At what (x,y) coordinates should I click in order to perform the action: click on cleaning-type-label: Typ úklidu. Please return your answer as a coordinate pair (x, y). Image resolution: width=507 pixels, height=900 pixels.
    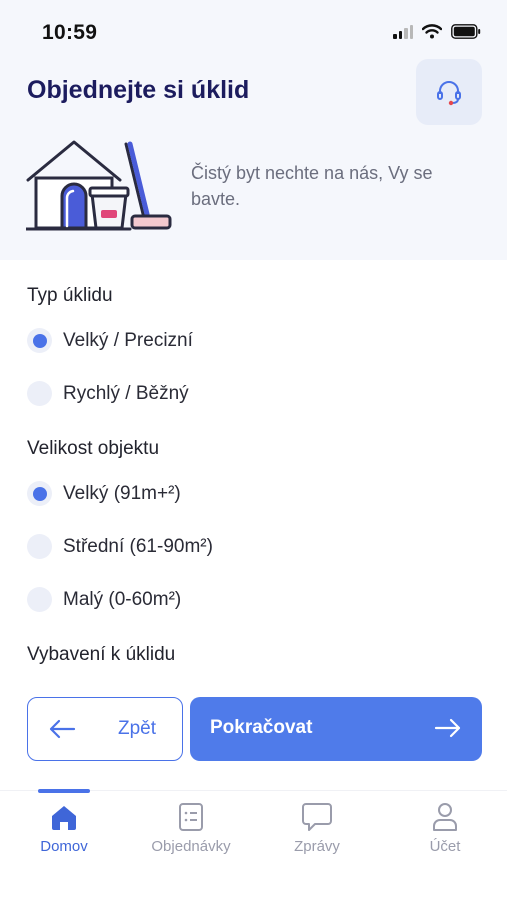
    Looking at the image, I should click on (70, 295).